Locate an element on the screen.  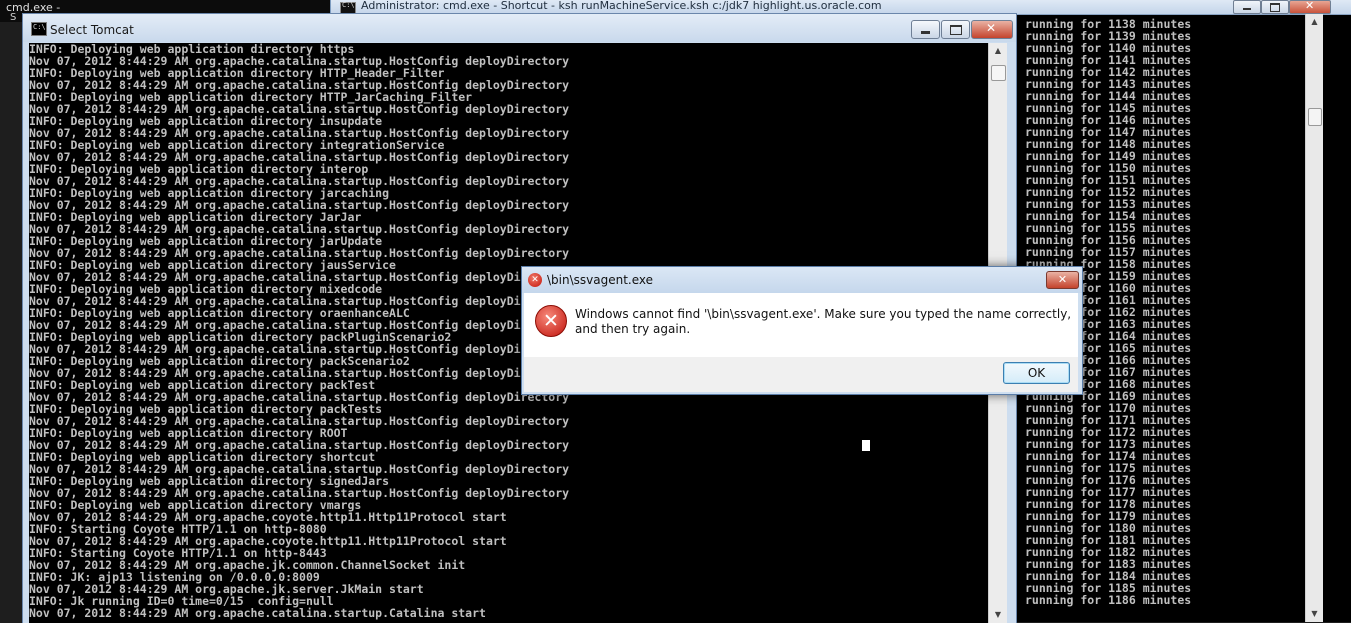
vertical-scrollbar: ▲ ▼ is located at coordinates (1314, 318).